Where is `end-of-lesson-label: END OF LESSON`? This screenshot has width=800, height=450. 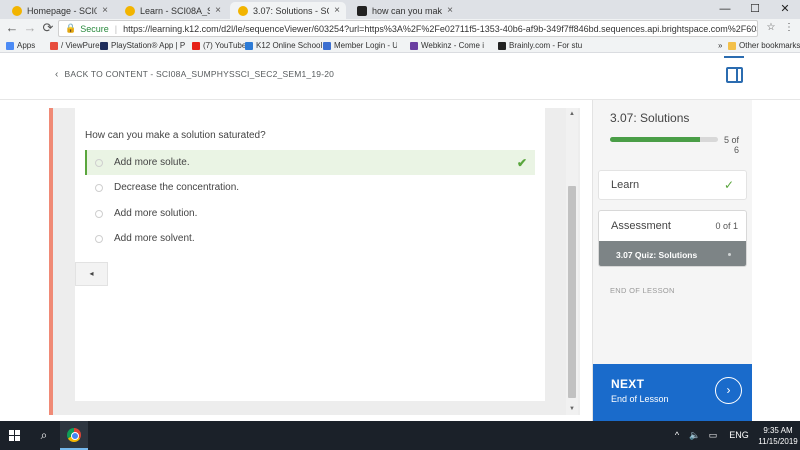 end-of-lesson-label: END OF LESSON is located at coordinates (642, 290).